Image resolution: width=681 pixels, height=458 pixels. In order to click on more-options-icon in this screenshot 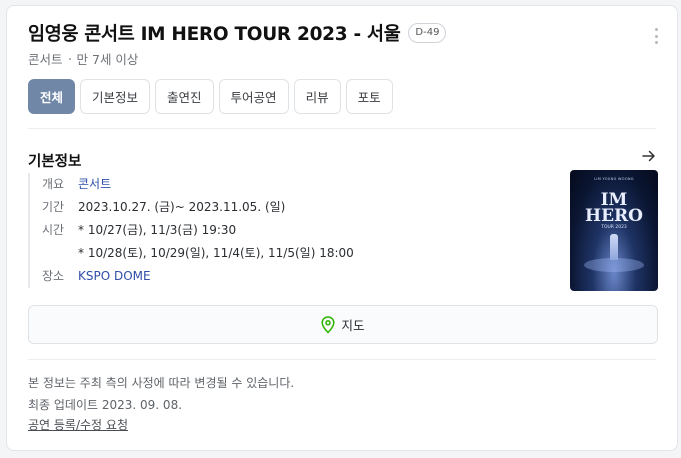, I will do `click(657, 36)`.